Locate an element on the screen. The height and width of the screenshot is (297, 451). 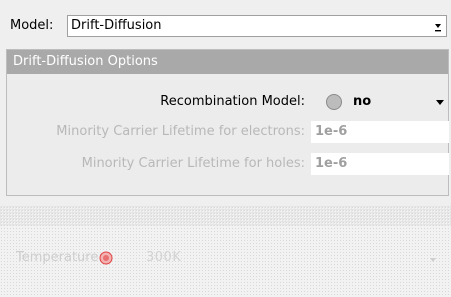
lifetime-holes-value: 1e-6 is located at coordinates (331, 163).